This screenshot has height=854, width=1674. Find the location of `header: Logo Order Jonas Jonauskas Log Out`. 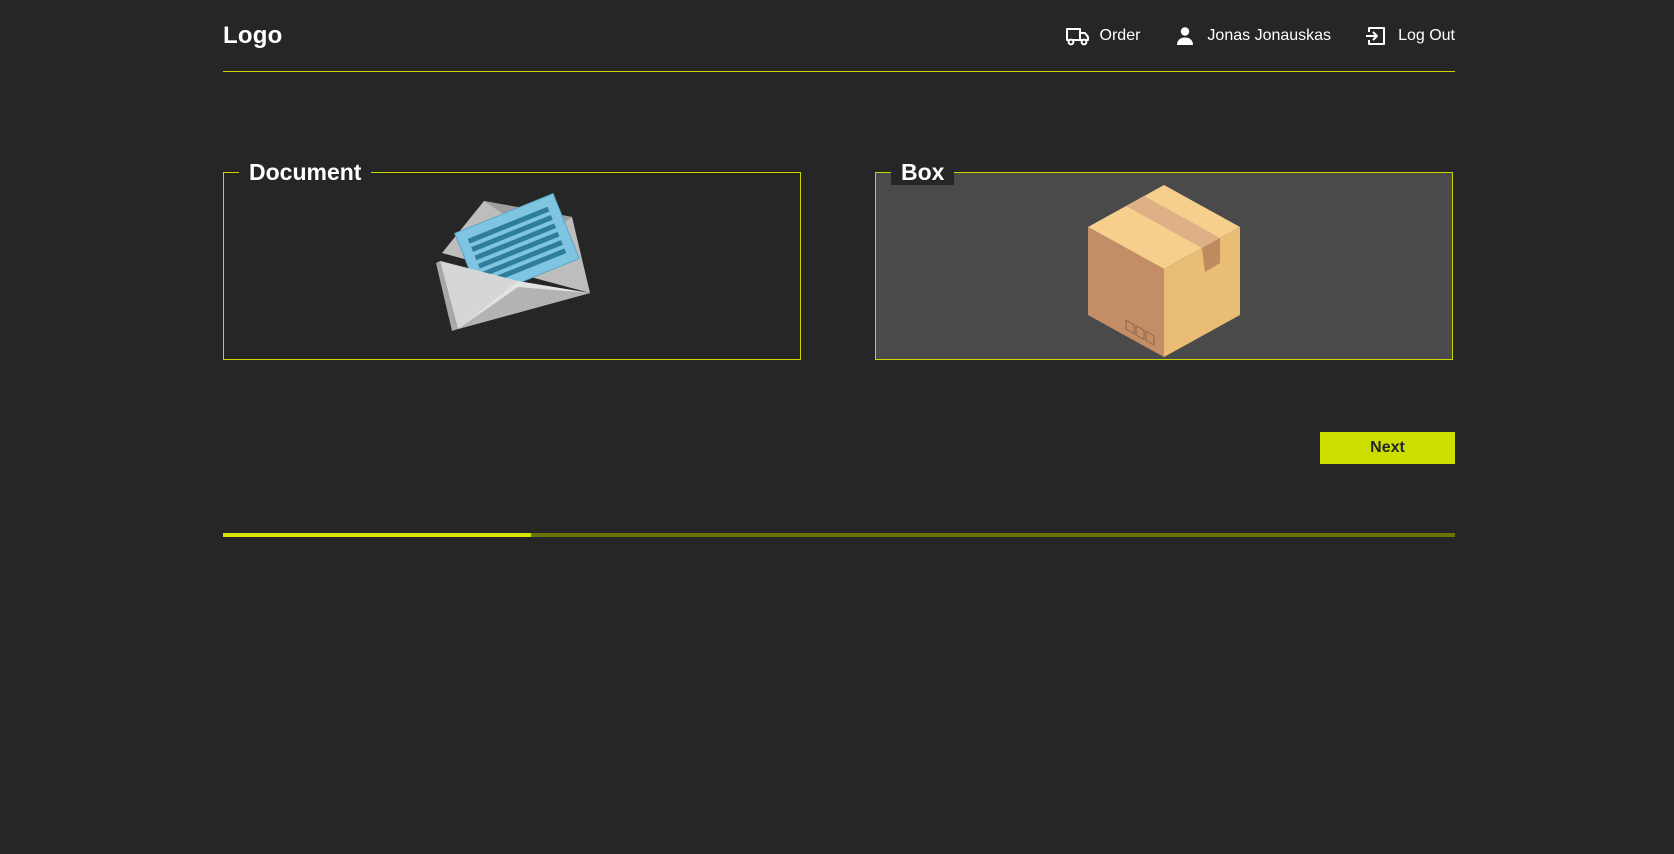

header: Logo Order Jonas Jonauskas Log Out is located at coordinates (839, 36).